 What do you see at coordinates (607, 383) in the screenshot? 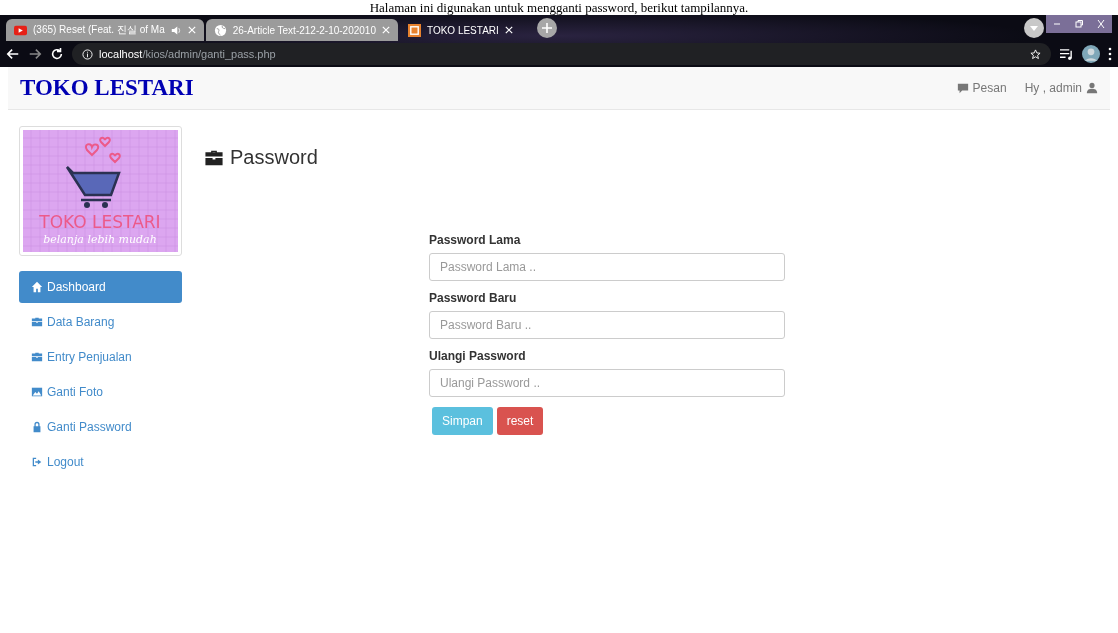
I see `password-field: Ulangi Password ..` at bounding box center [607, 383].